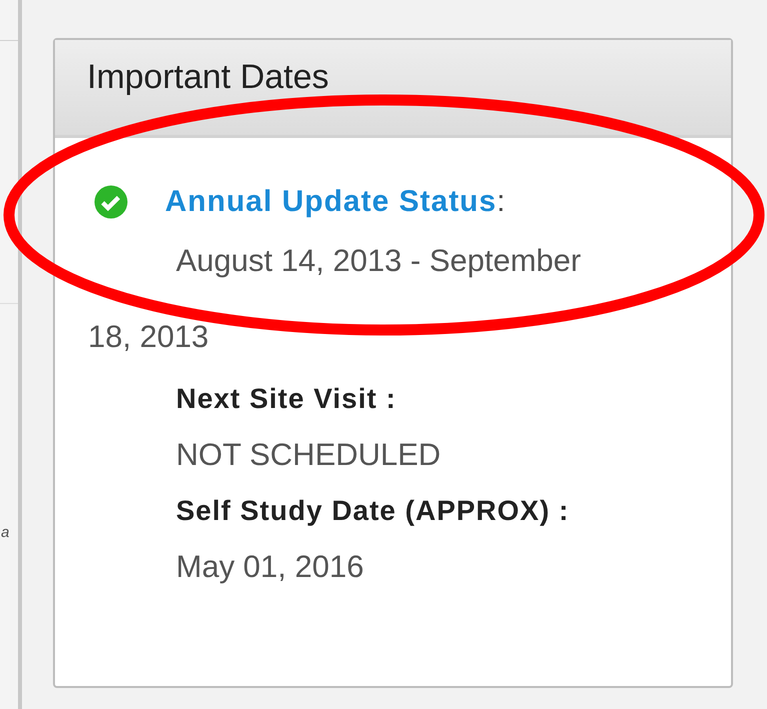 This screenshot has width=767, height=709. What do you see at coordinates (335, 299) in the screenshot?
I see `date-range-text: August 14, 2013 - September 18, 2013` at bounding box center [335, 299].